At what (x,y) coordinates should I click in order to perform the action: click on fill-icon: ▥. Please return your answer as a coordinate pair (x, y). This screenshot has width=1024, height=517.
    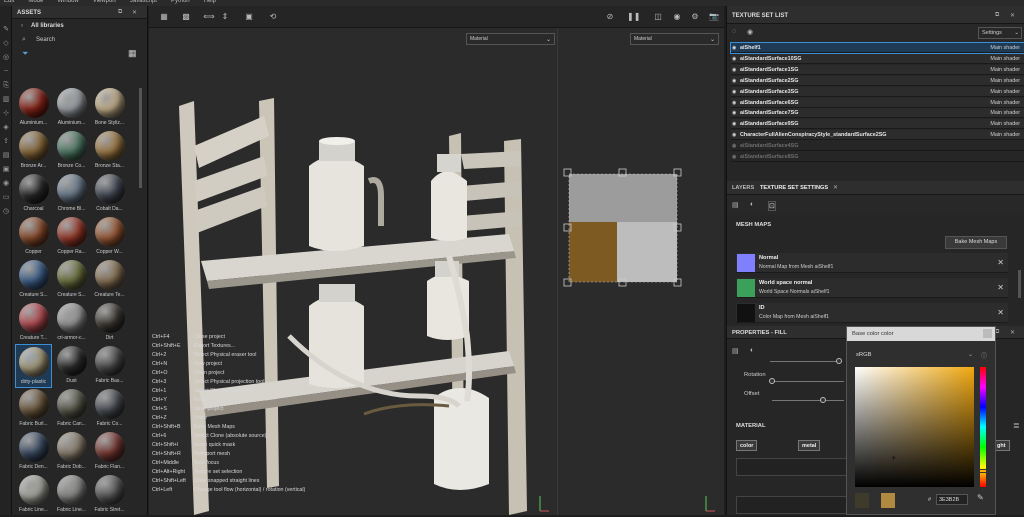
    Looking at the image, I should click on (6, 99).